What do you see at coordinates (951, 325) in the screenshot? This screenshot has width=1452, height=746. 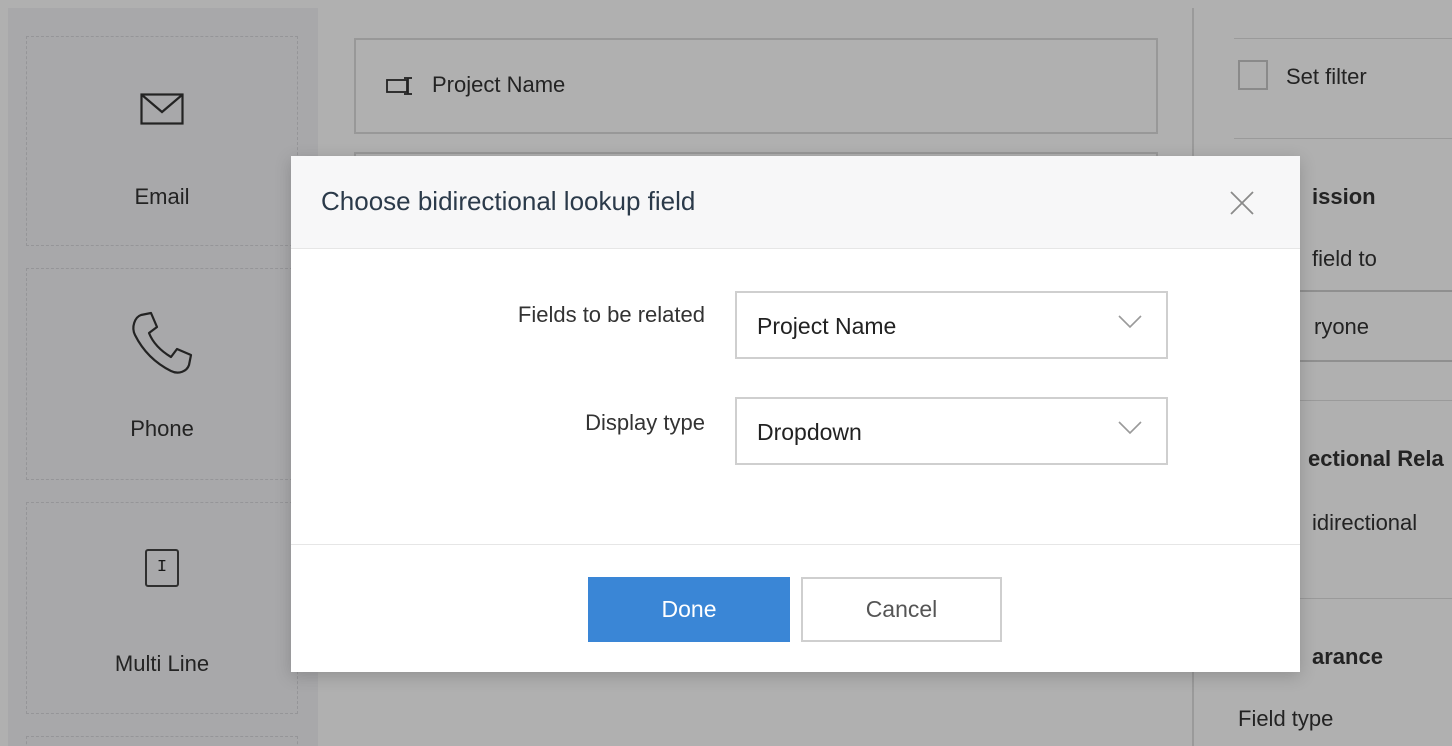 I see `fields-related-select: Project Name` at bounding box center [951, 325].